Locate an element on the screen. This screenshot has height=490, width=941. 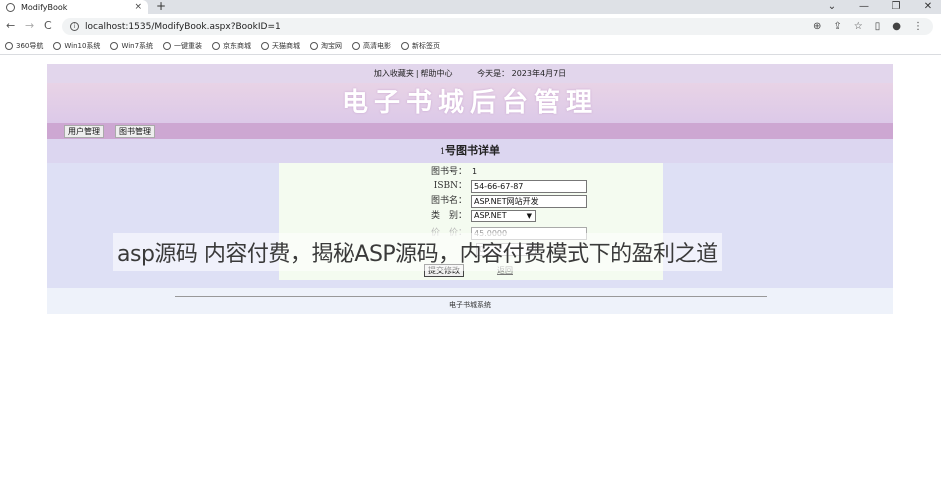
bookmark-item: 京东商城 is located at coordinates (231, 46).